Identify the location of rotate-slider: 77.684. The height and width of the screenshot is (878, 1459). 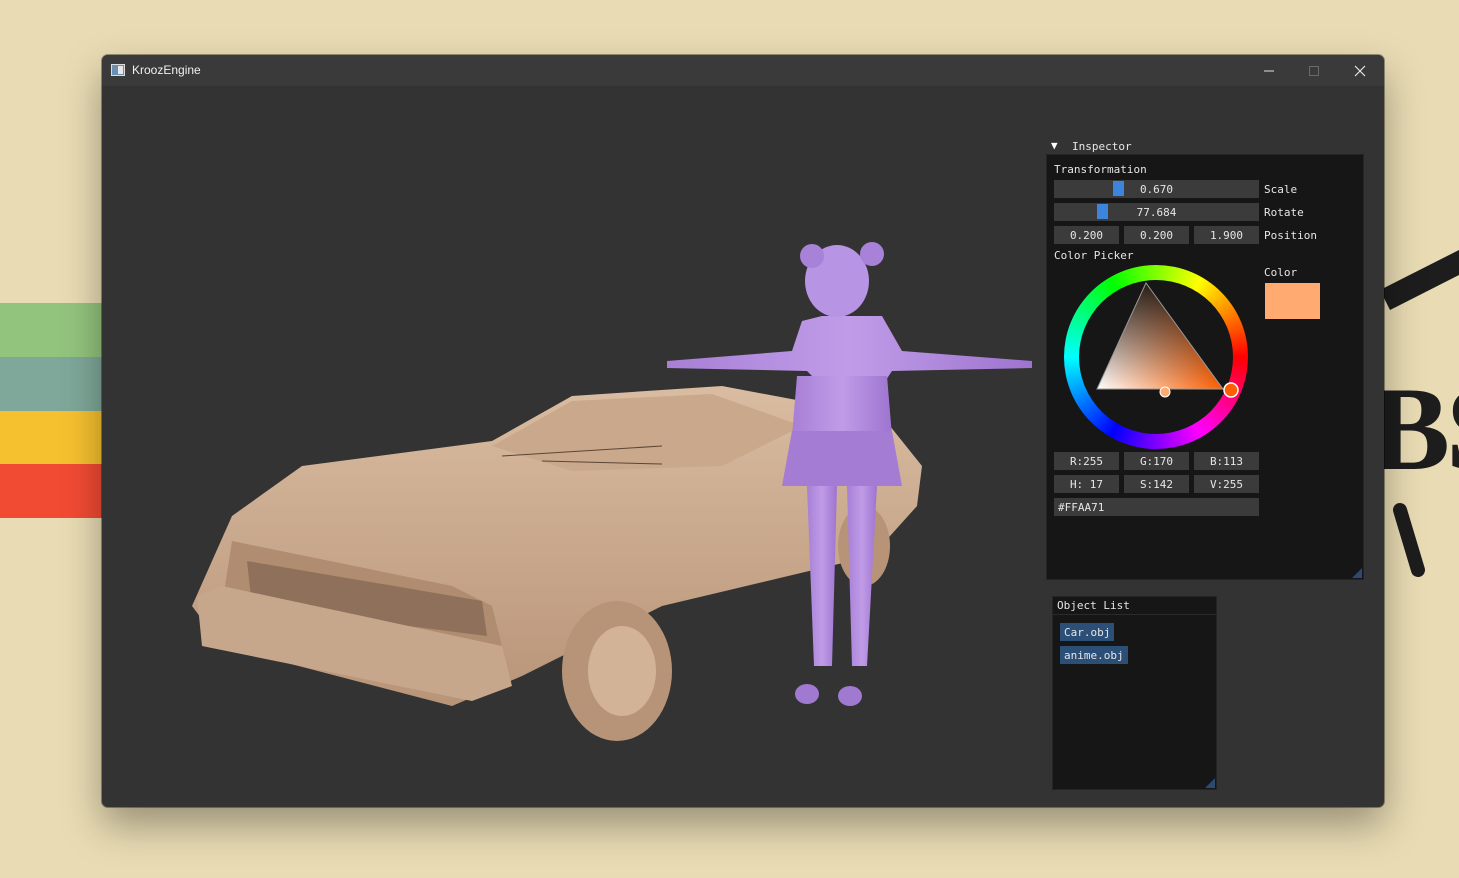
(1156, 212).